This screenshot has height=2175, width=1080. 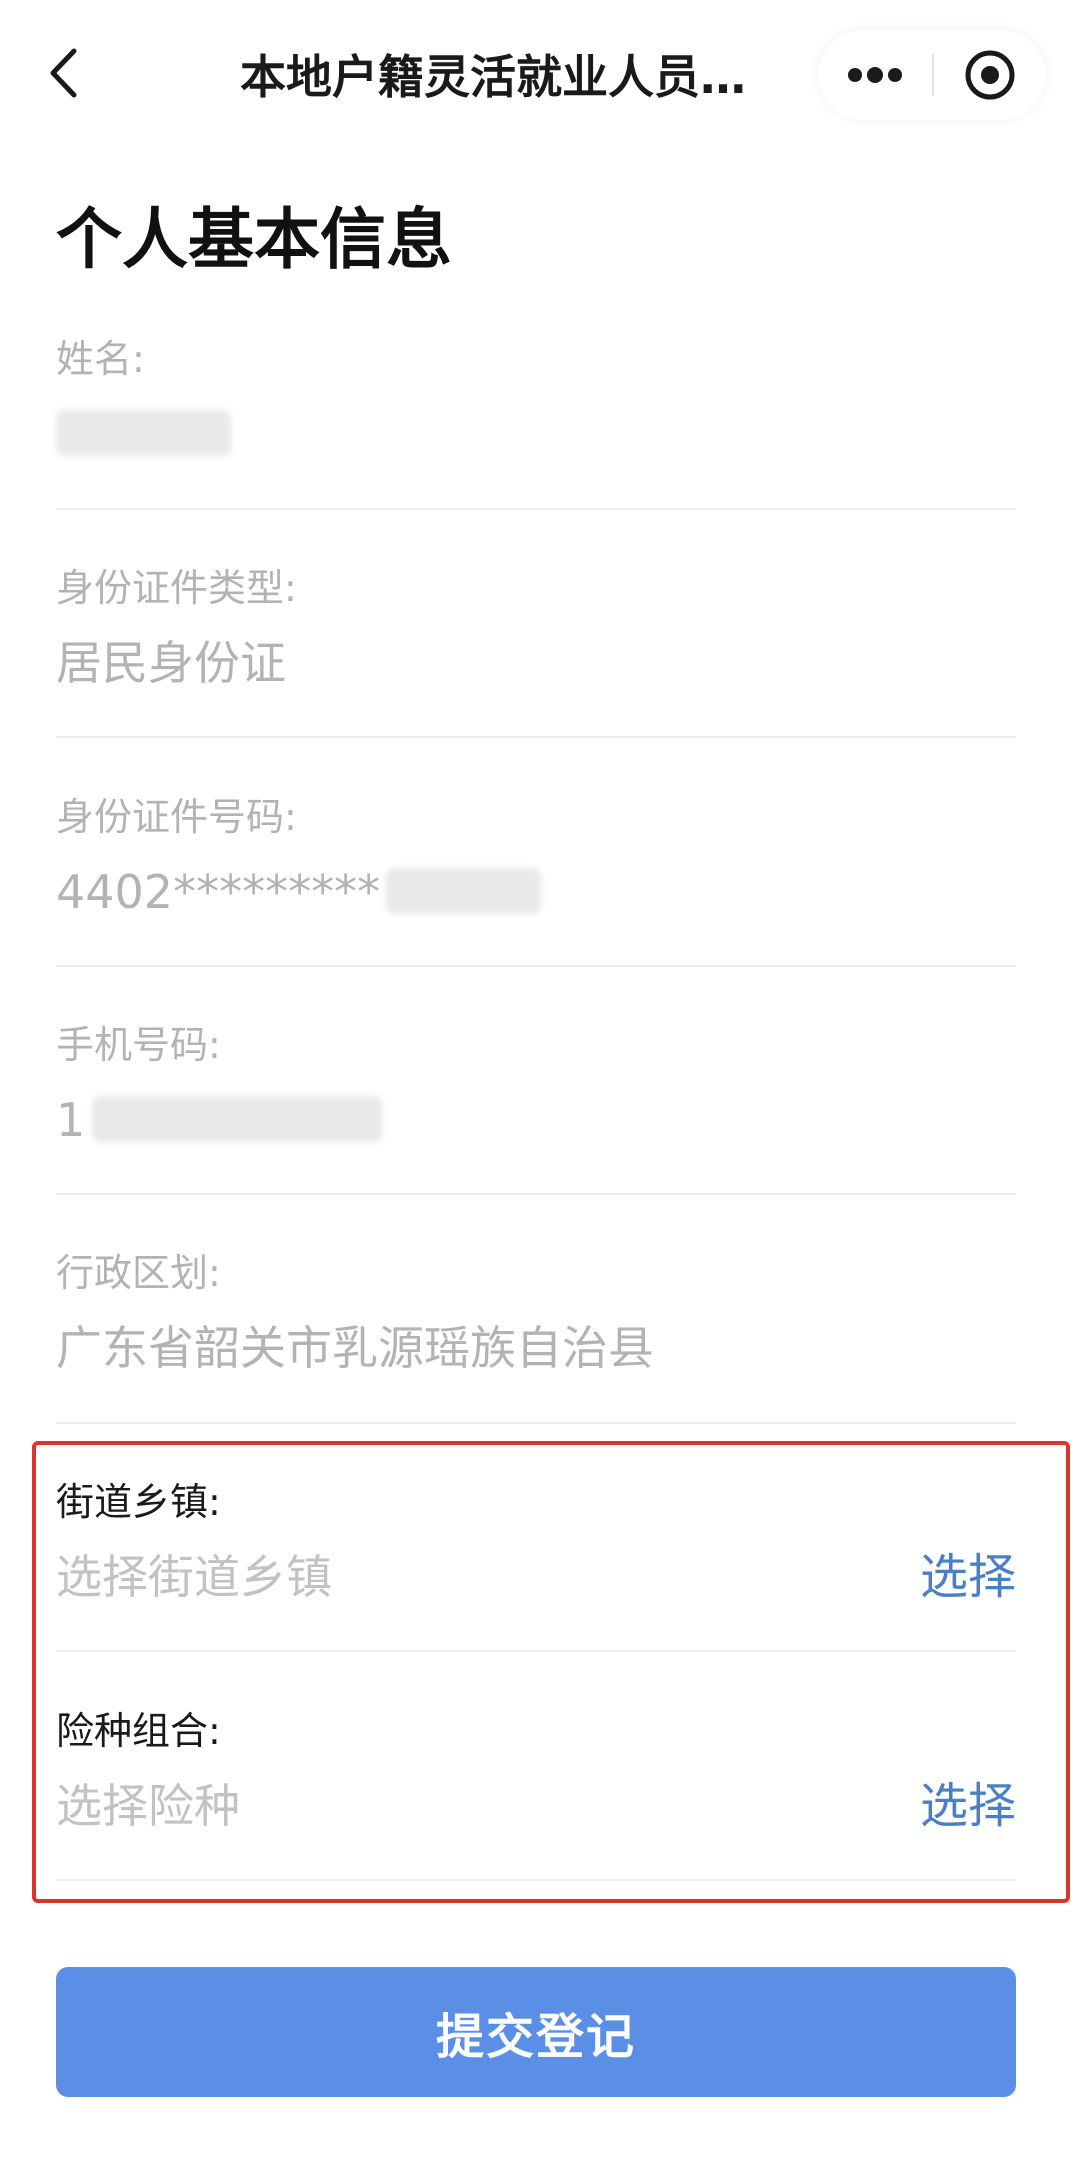 What do you see at coordinates (536, 1318) in the screenshot?
I see `region-field: 行政区划: 广东省韶关市乳源瑶族自治县` at bounding box center [536, 1318].